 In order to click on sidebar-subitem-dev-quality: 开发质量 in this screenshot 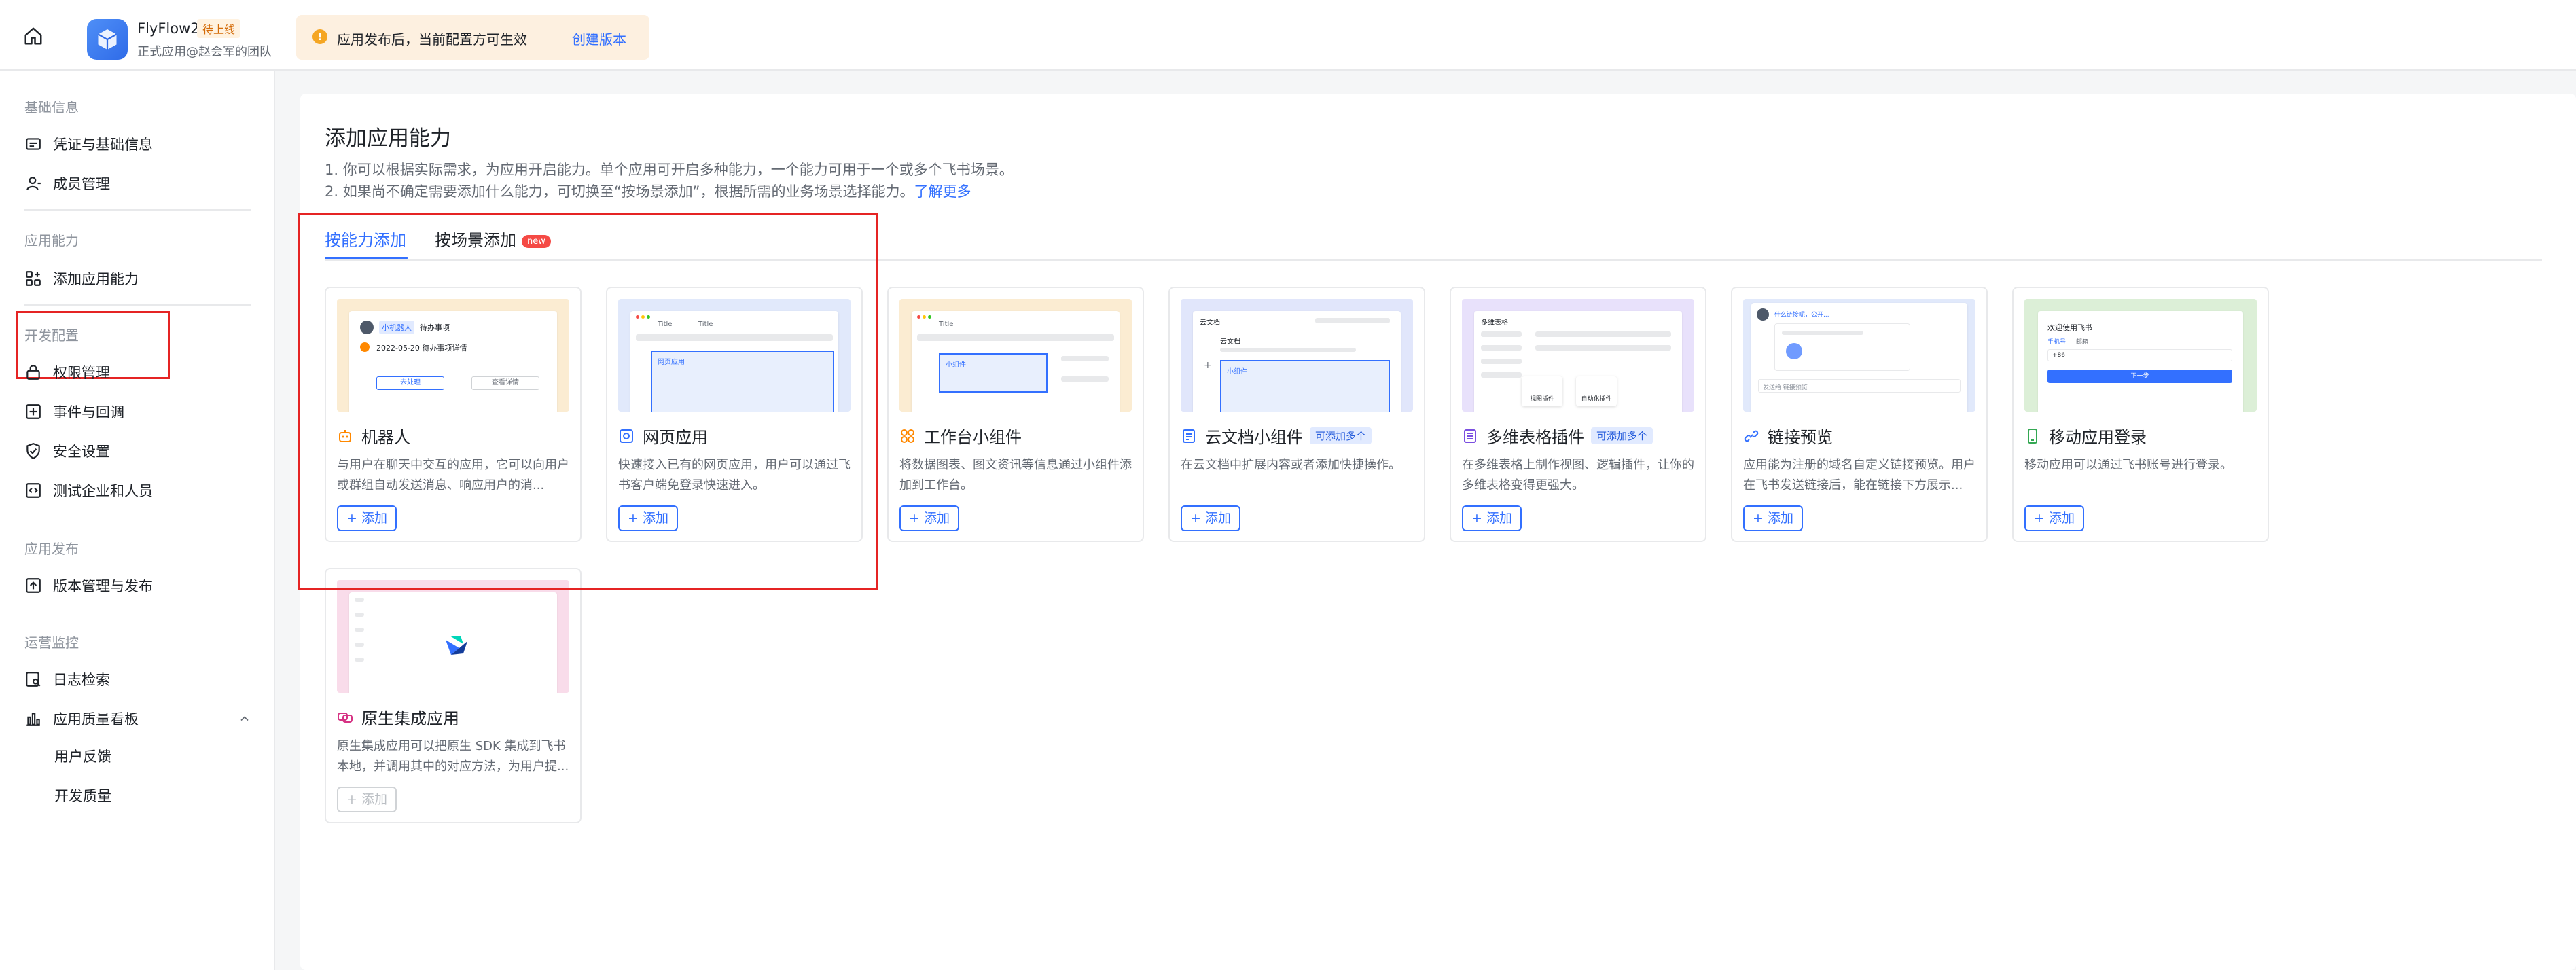, I will do `click(82, 796)`.